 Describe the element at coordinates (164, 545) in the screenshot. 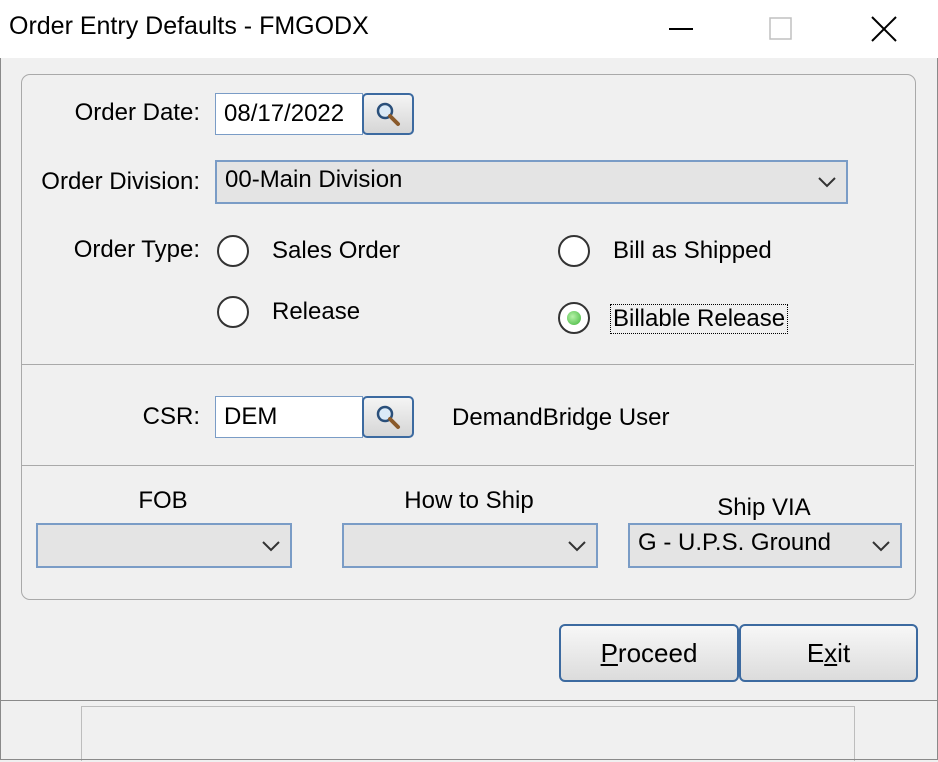

I see `fob-select` at that location.